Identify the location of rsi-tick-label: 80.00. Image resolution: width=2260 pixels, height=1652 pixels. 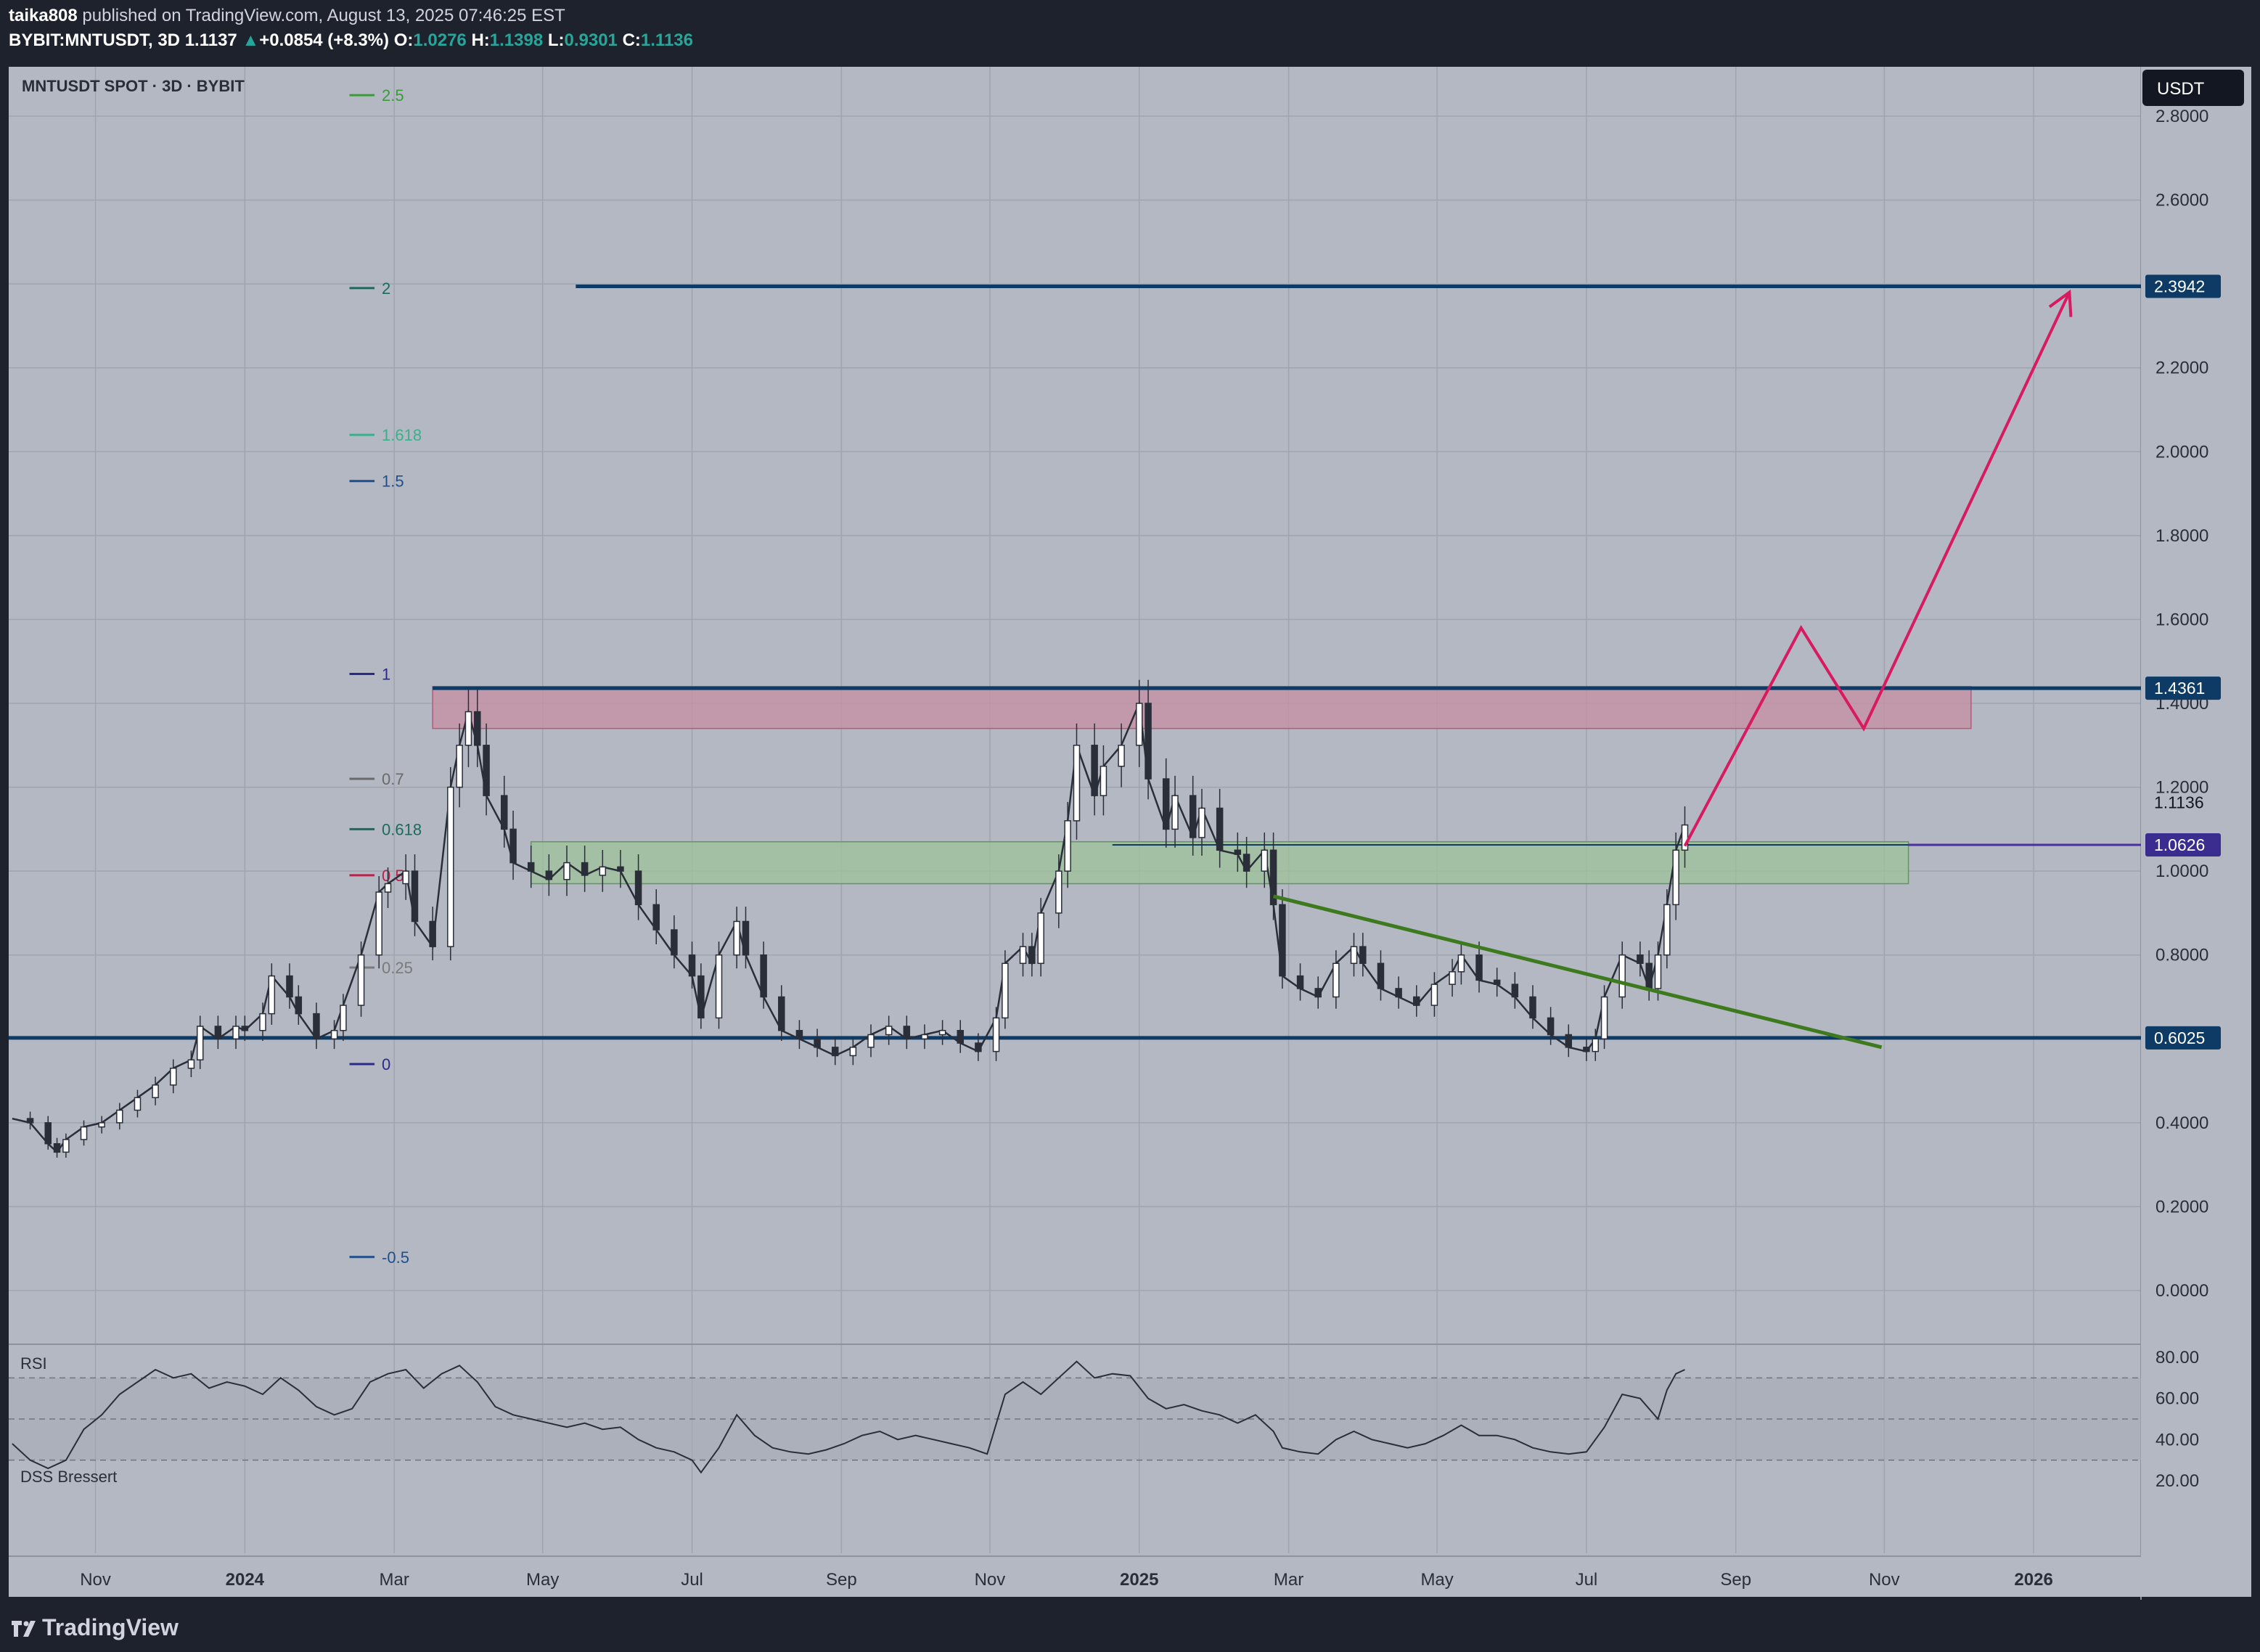
(2177, 1357).